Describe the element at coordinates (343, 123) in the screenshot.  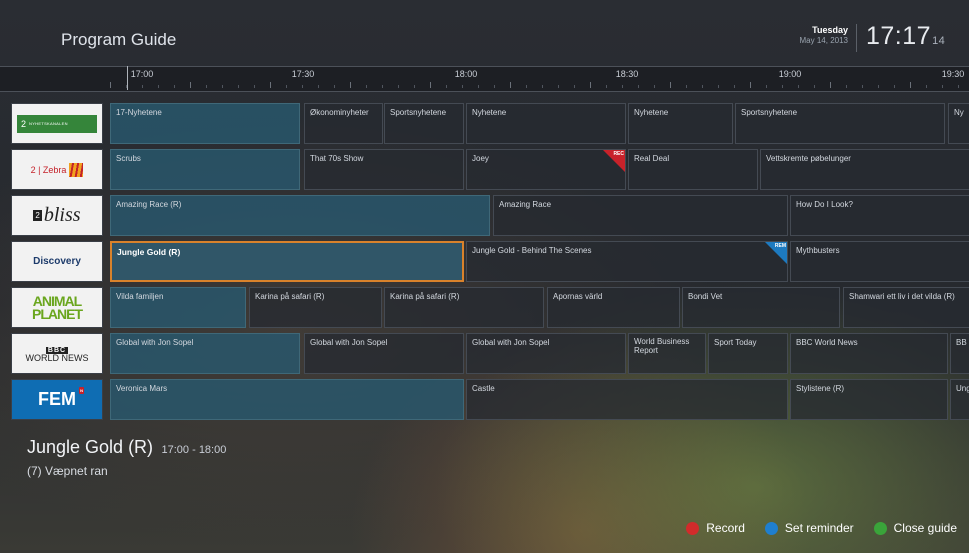
I see `program-cell: Økonominyheter` at that location.